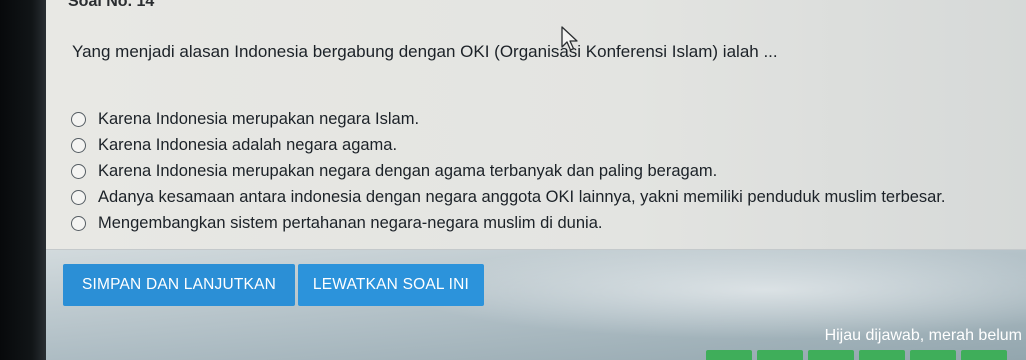 Image resolution: width=1026 pixels, height=360 pixels. I want to click on option-a: Karena Indonesia merupakan negara Islam., so click(546, 119).